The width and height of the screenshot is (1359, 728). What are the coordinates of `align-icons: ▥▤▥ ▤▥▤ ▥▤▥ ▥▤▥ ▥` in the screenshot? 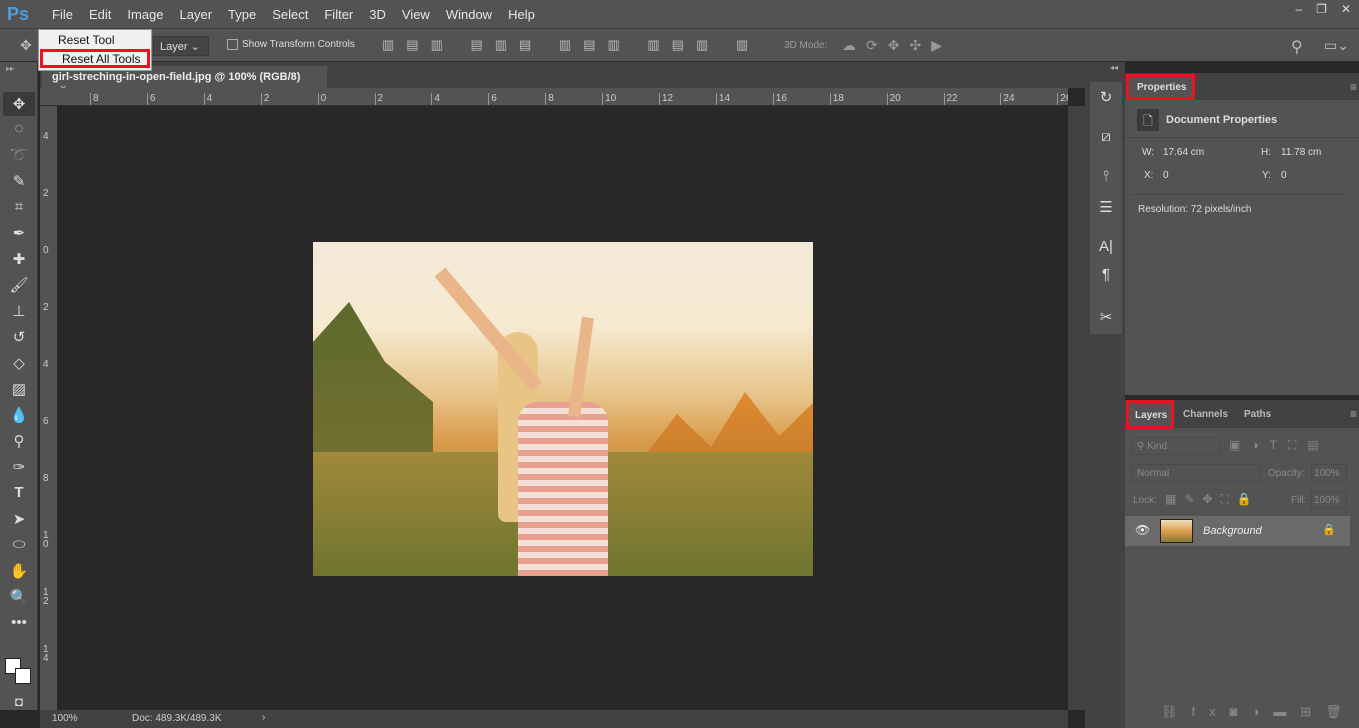 It's located at (571, 45).